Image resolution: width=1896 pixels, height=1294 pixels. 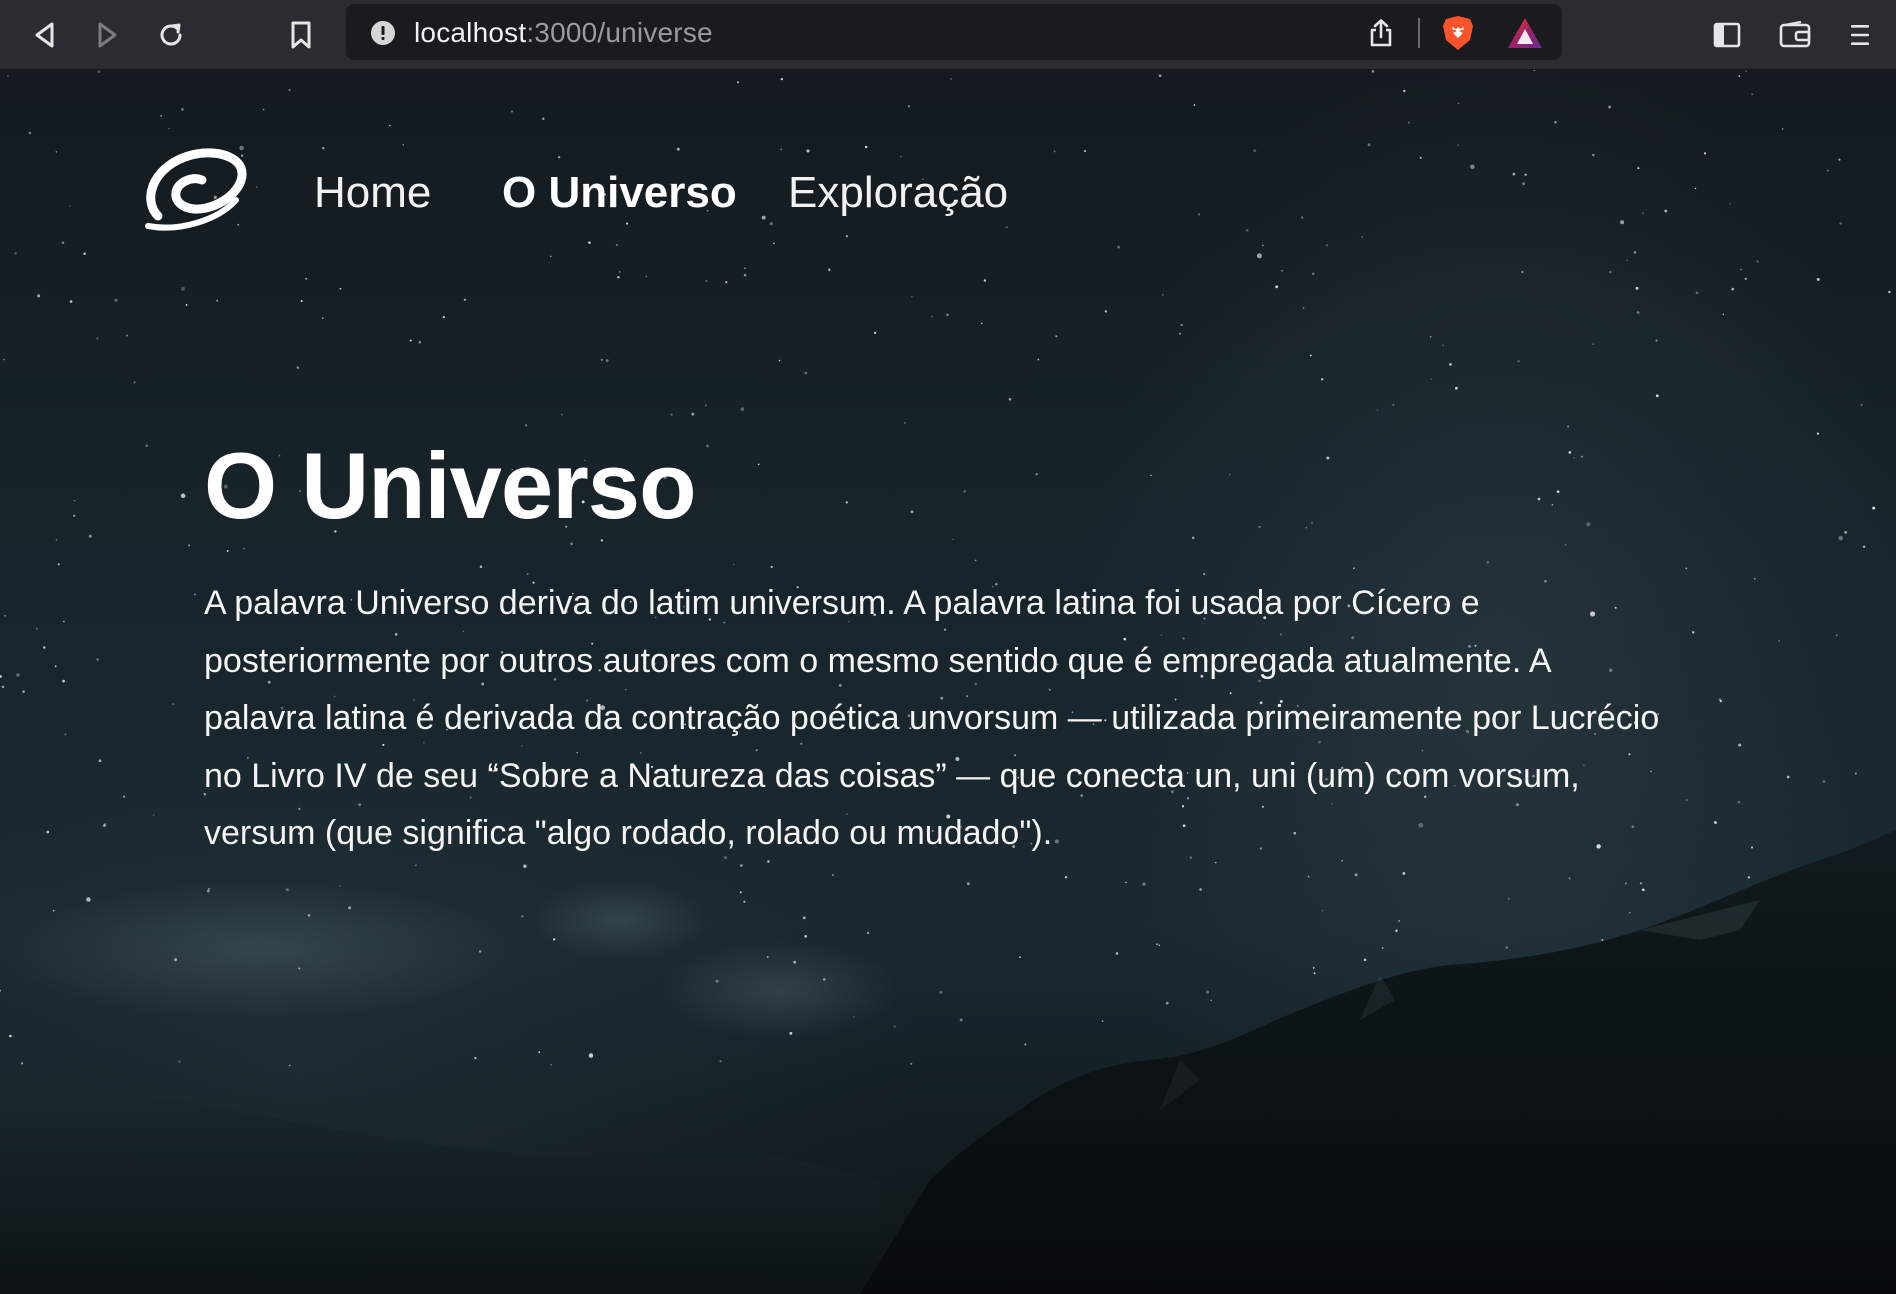 What do you see at coordinates (450, 485) in the screenshot?
I see `page-title: O Universo` at bounding box center [450, 485].